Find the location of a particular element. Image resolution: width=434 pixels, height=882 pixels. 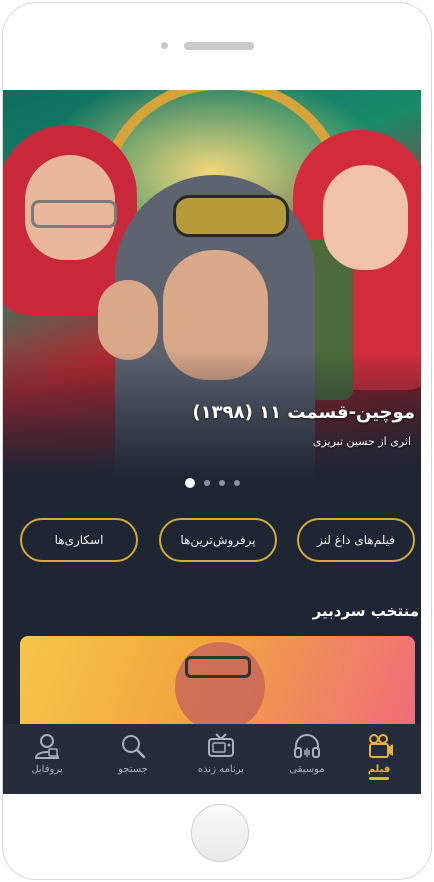

chip-oscars: اسکاری‌ها is located at coordinates (79, 540).